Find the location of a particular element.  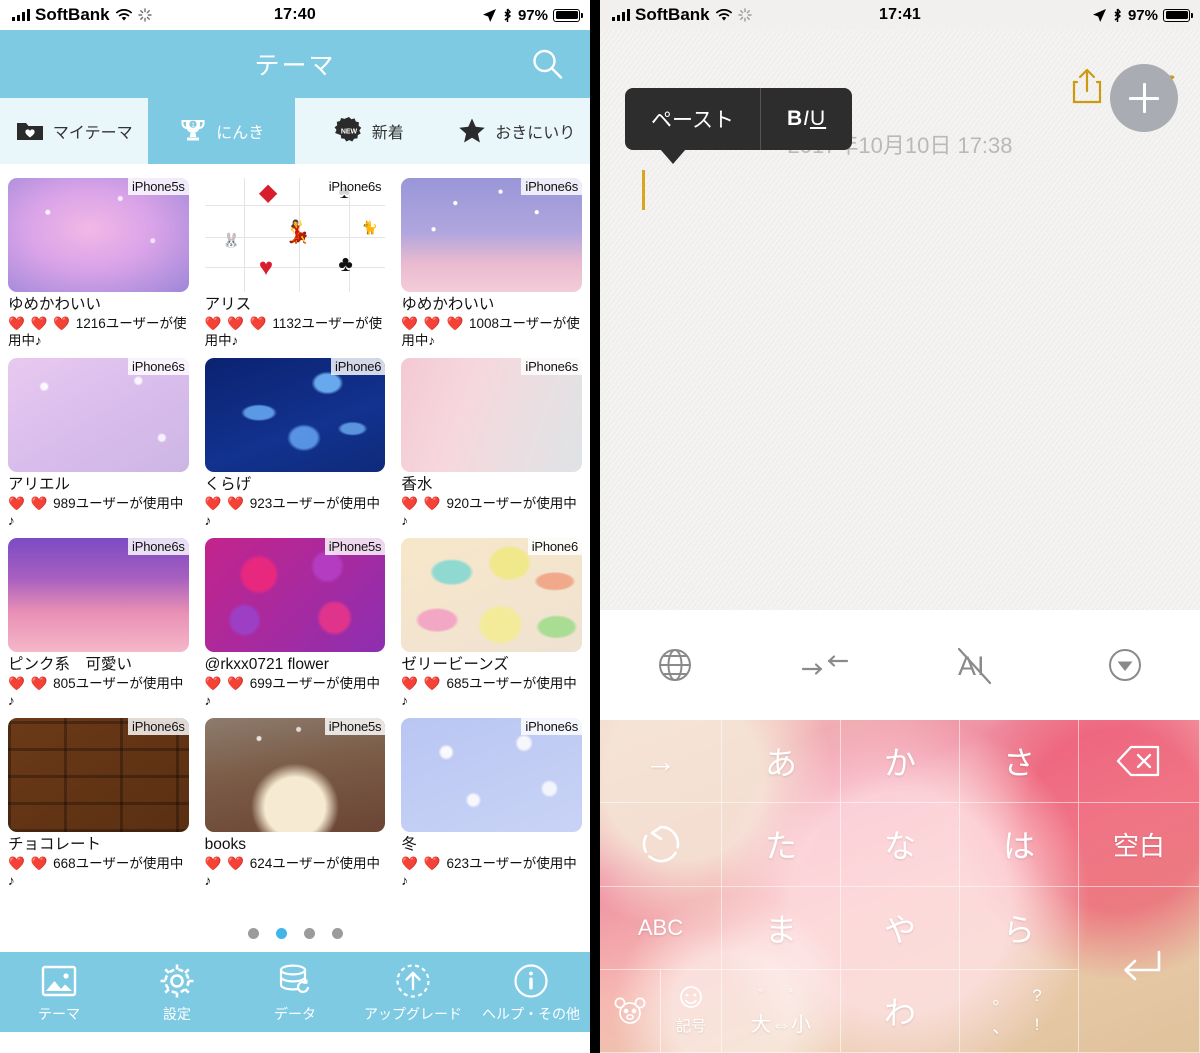

theme-card: iPhone5s books ❤️ ❤️ 624ユーザーが使用中♪ is located at coordinates (295, 802).